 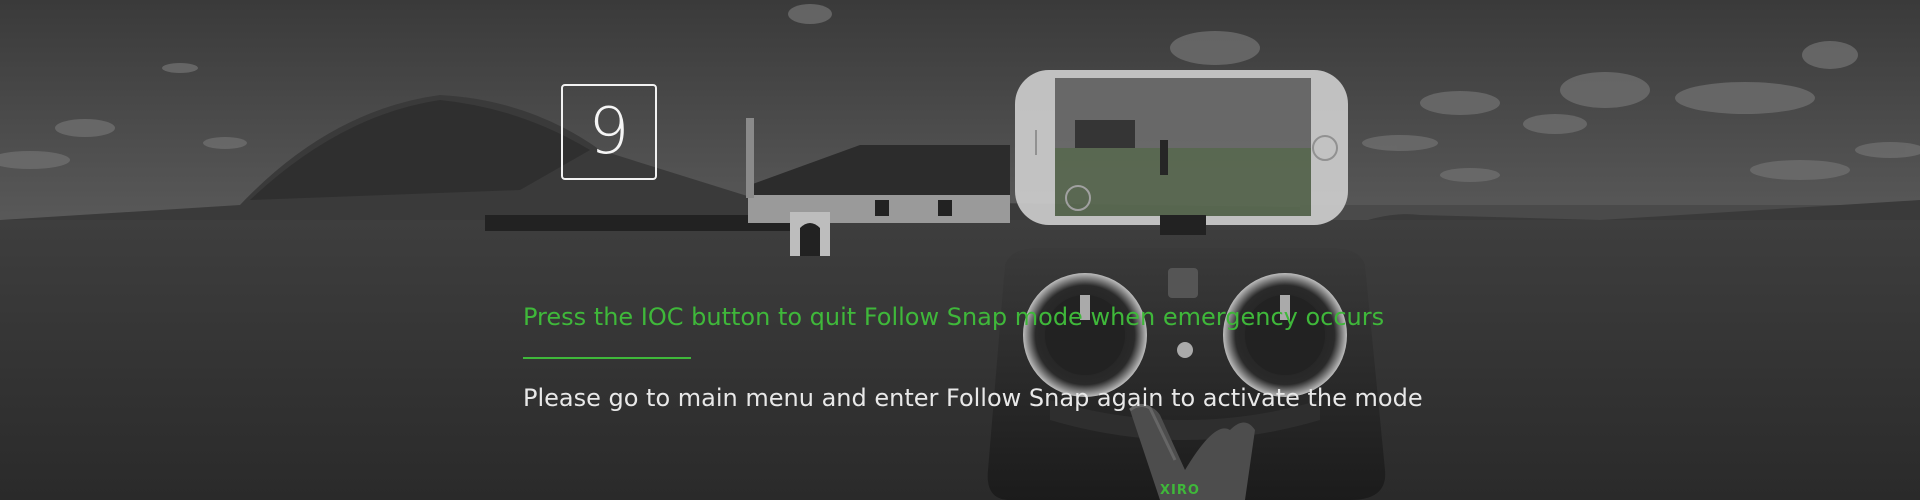 I want to click on remote-controller-illustration: XIRO, so click(x=1186, y=374).